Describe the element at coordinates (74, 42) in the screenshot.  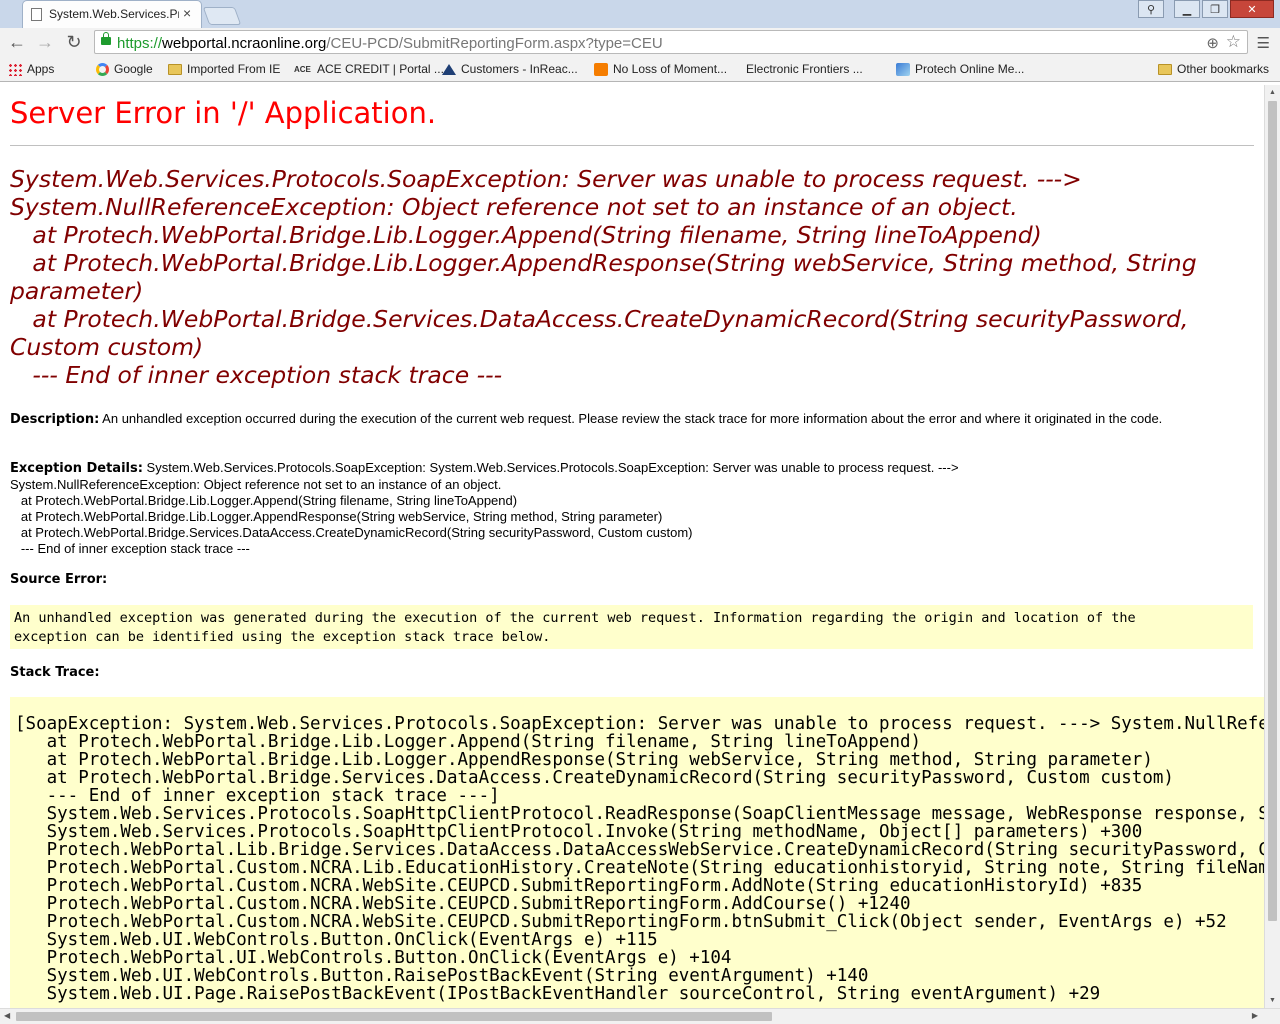
I see `reload-icon: ↻` at that location.